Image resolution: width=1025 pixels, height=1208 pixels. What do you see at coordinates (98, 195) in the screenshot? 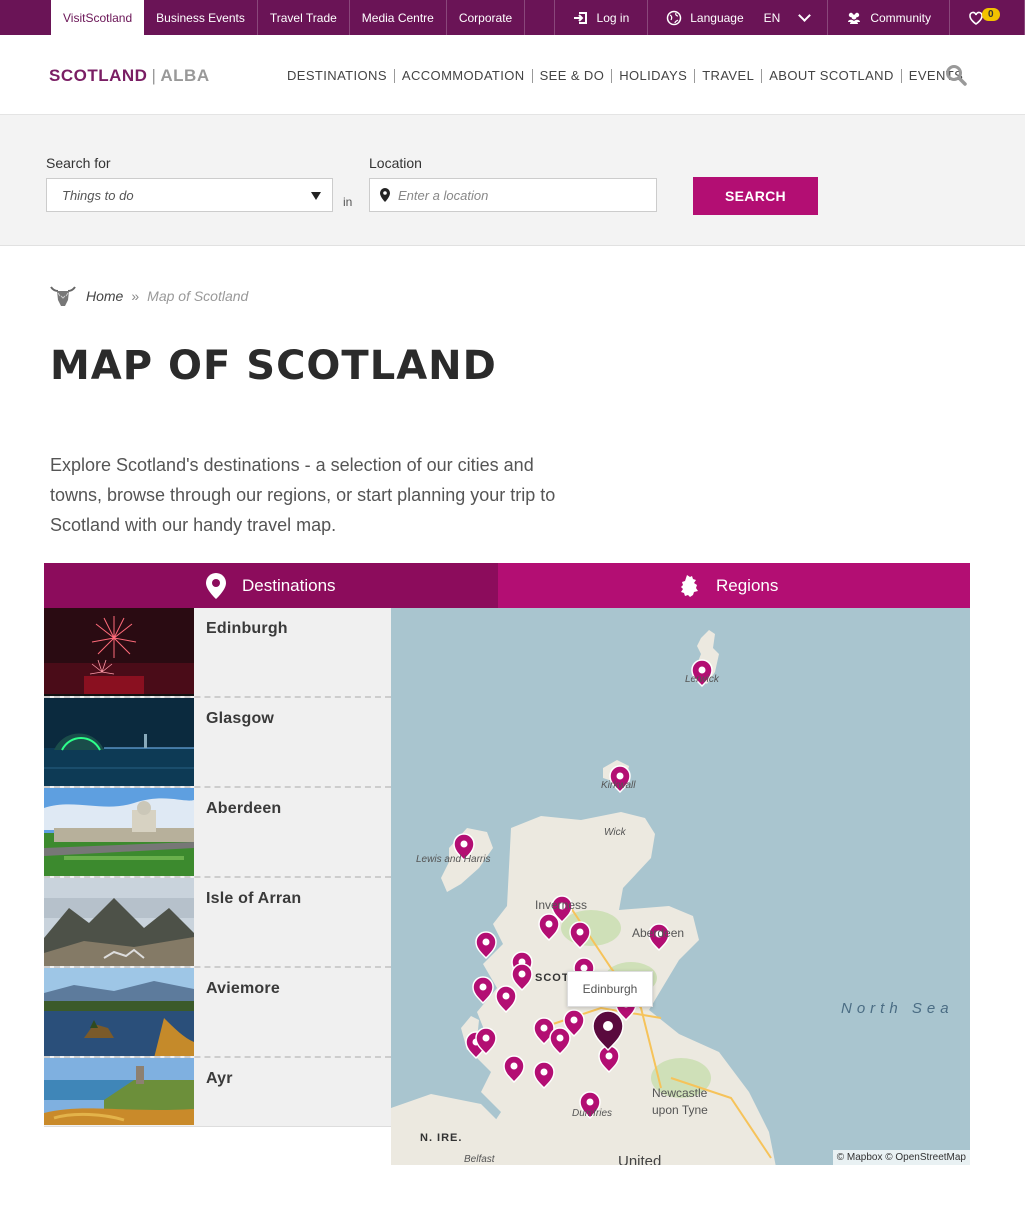
I see `search-for-value: Things to do` at bounding box center [98, 195].